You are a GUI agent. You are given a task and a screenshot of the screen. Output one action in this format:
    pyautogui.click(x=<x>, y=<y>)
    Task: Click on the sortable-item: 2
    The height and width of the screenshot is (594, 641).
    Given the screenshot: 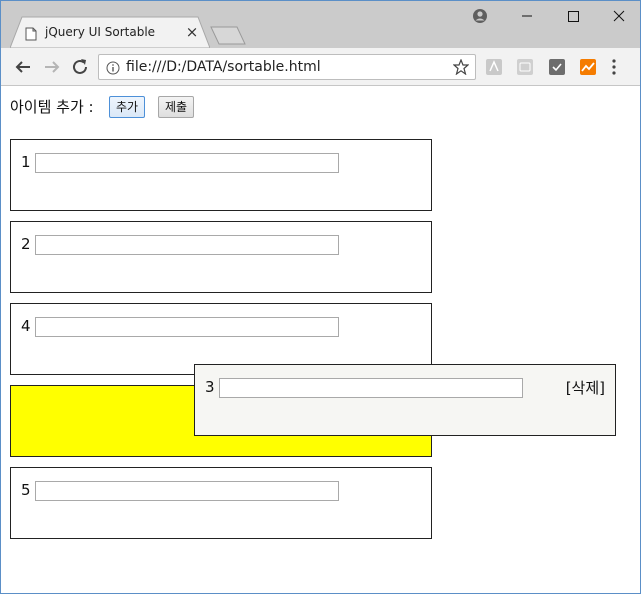 What is the action you would take?
    pyautogui.click(x=221, y=257)
    